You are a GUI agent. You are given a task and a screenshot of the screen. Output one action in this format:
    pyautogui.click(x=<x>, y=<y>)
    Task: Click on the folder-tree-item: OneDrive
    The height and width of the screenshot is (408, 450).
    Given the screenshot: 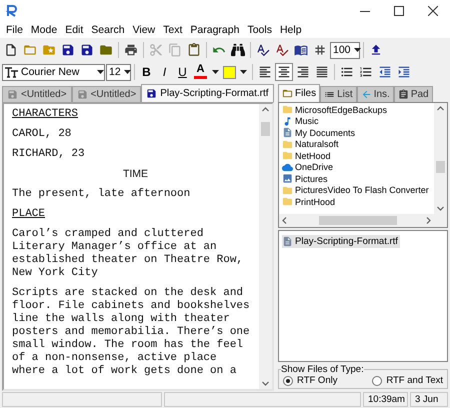 What is the action you would take?
    pyautogui.click(x=358, y=167)
    